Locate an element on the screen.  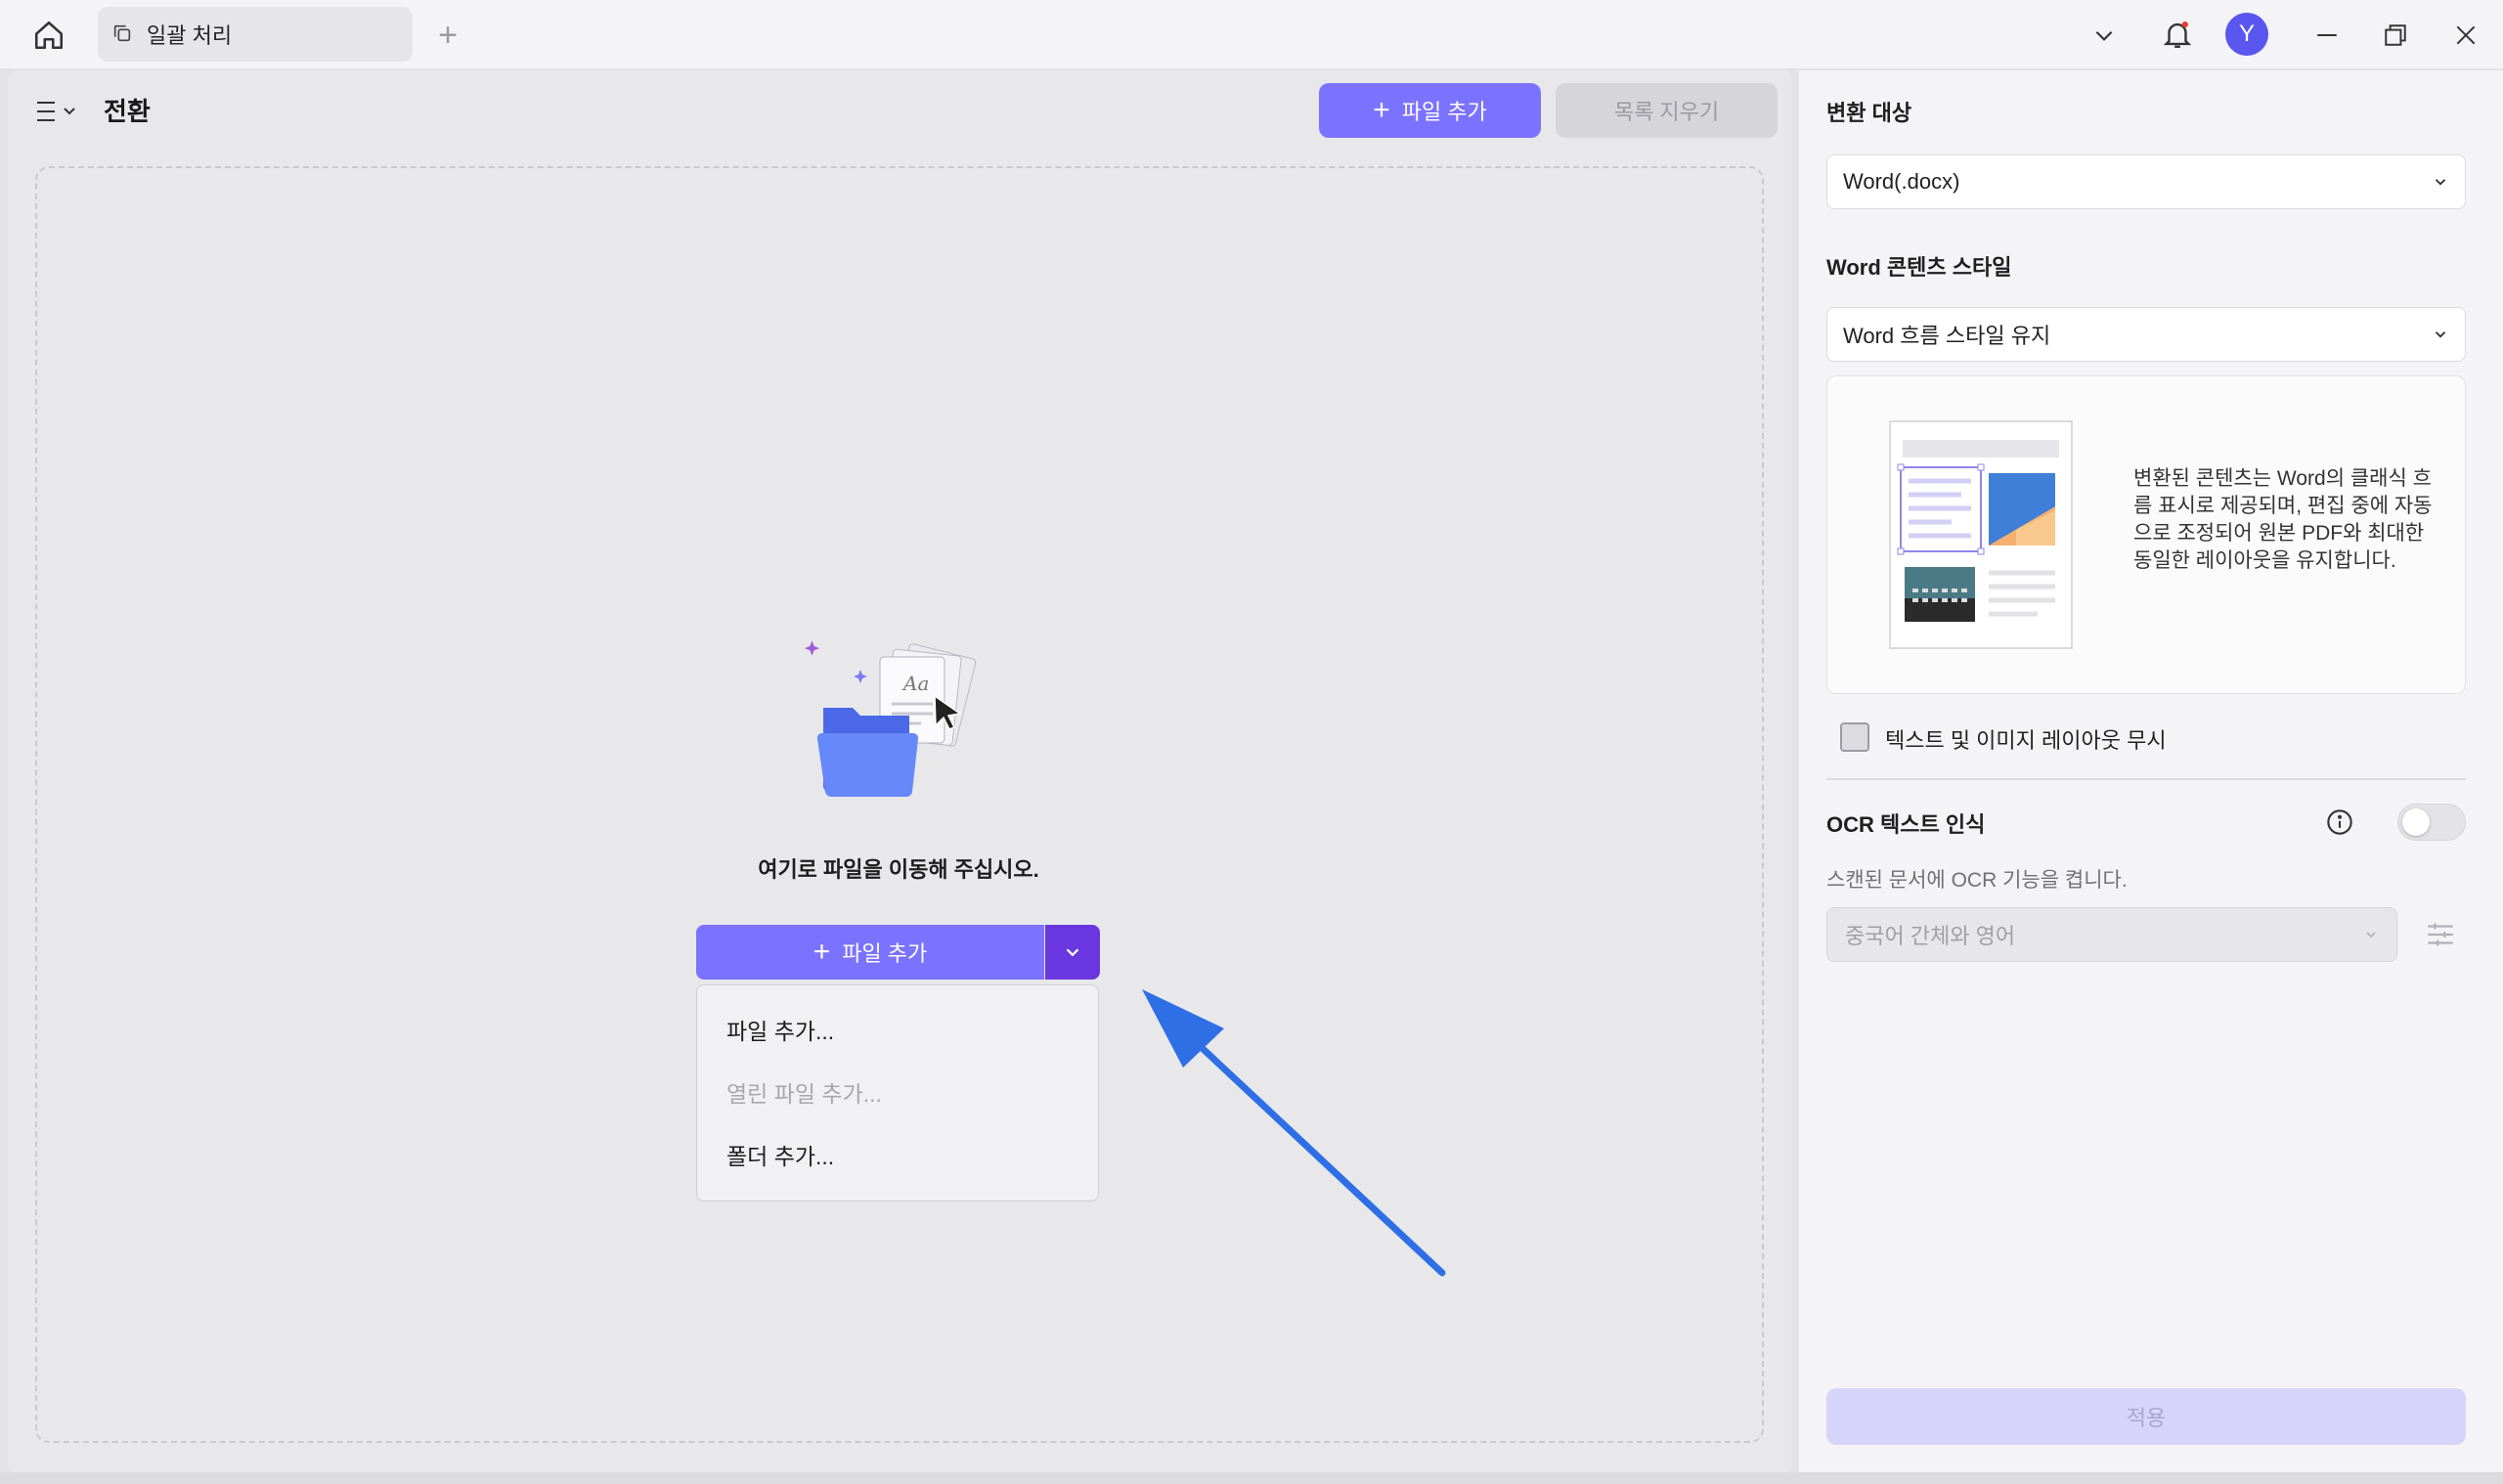
add-file-button: + 파일 추가 is located at coordinates (1430, 110).